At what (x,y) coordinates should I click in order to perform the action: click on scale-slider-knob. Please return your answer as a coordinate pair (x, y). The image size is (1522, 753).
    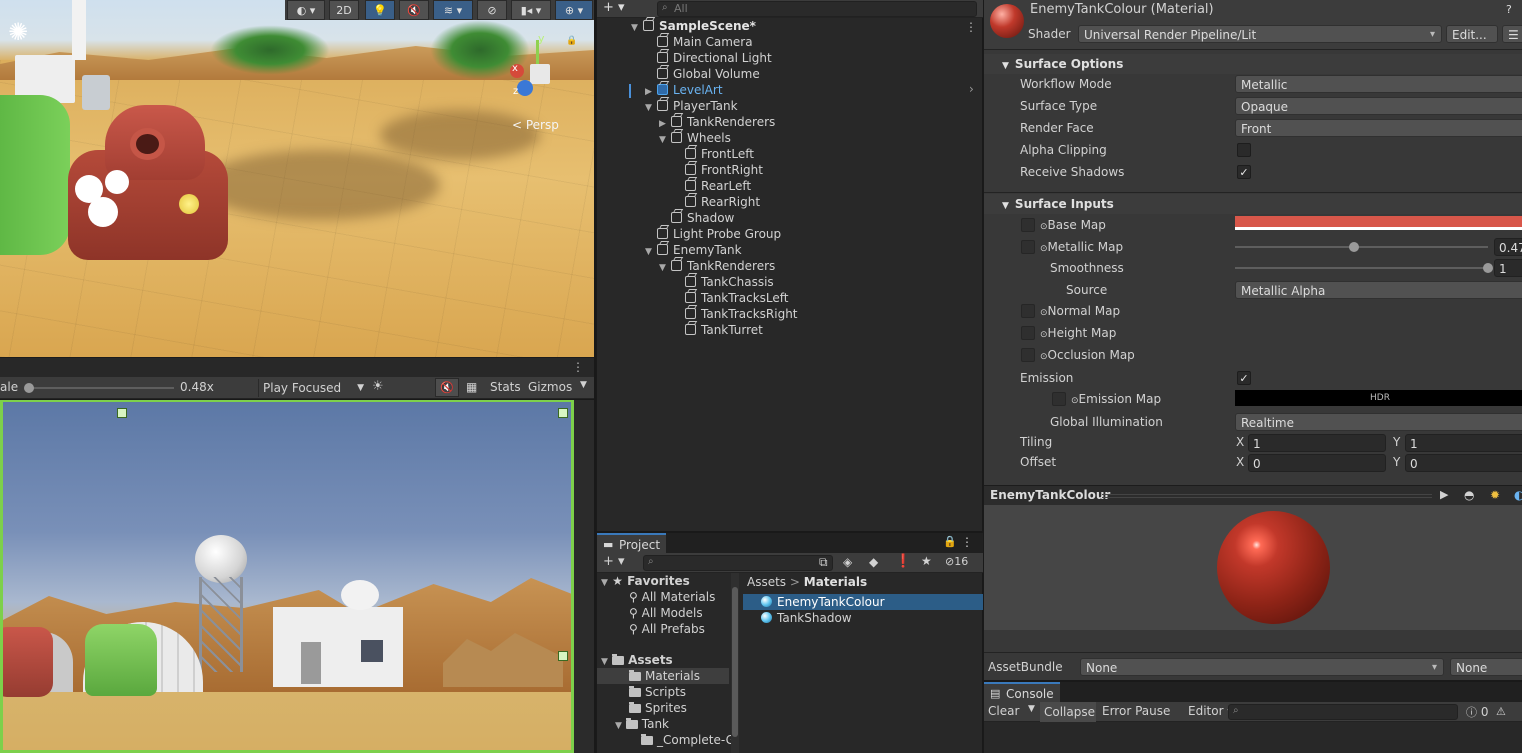
    Looking at the image, I should click on (29, 388).